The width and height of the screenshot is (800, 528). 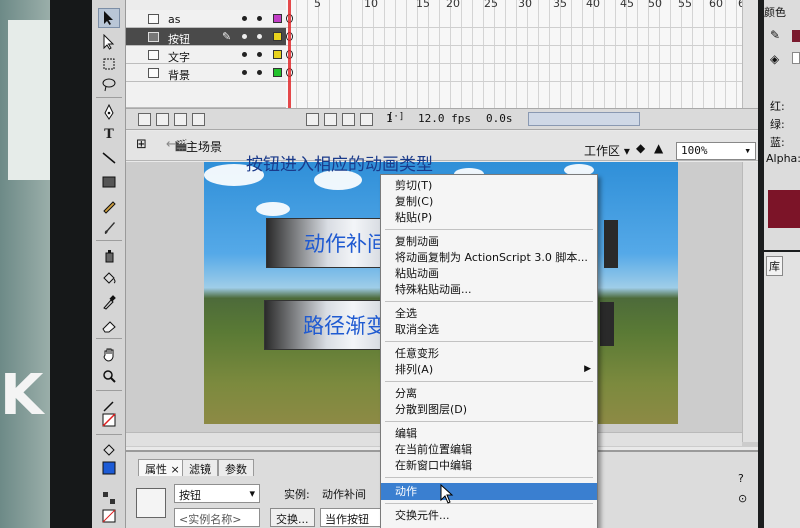 What do you see at coordinates (750, 302) in the screenshot?
I see `stage-vertical-scrollbar` at bounding box center [750, 302].